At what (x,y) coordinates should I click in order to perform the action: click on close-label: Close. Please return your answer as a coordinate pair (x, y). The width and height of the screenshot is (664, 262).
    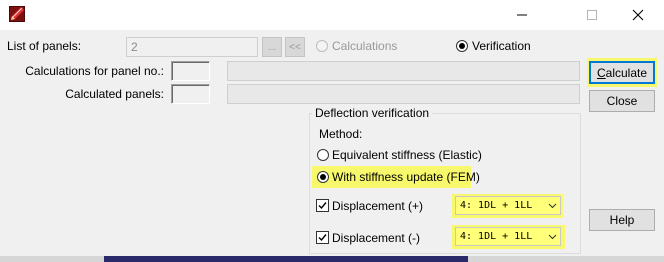
    Looking at the image, I should click on (622, 101).